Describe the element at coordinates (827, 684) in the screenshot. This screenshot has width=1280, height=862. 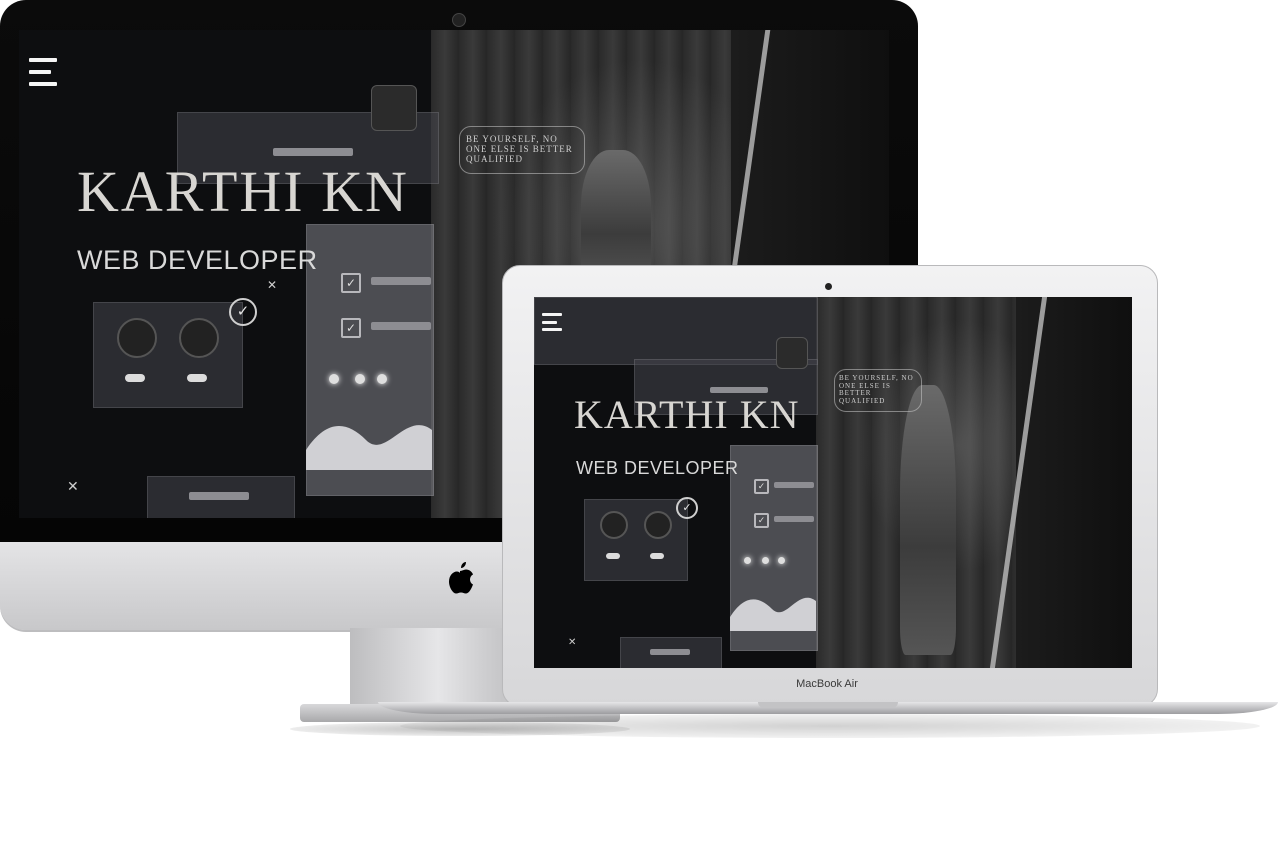
I see `macbook-label: MacBook Air` at that location.